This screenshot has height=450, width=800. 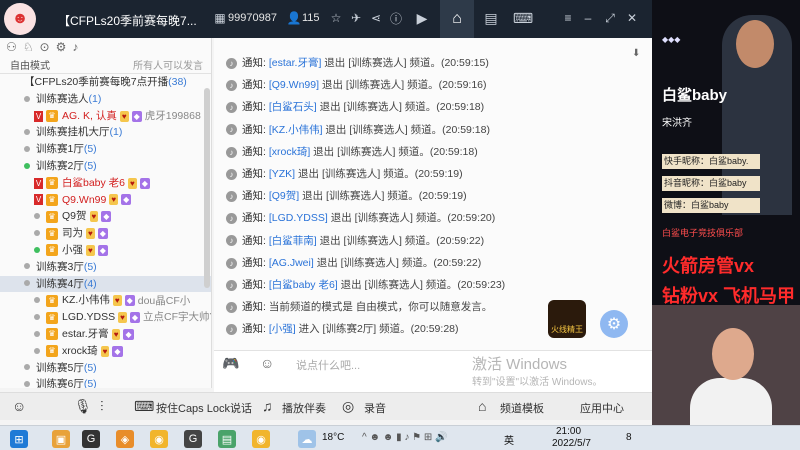 I want to click on message-nick: [estar.牙膏], so click(x=295, y=63).